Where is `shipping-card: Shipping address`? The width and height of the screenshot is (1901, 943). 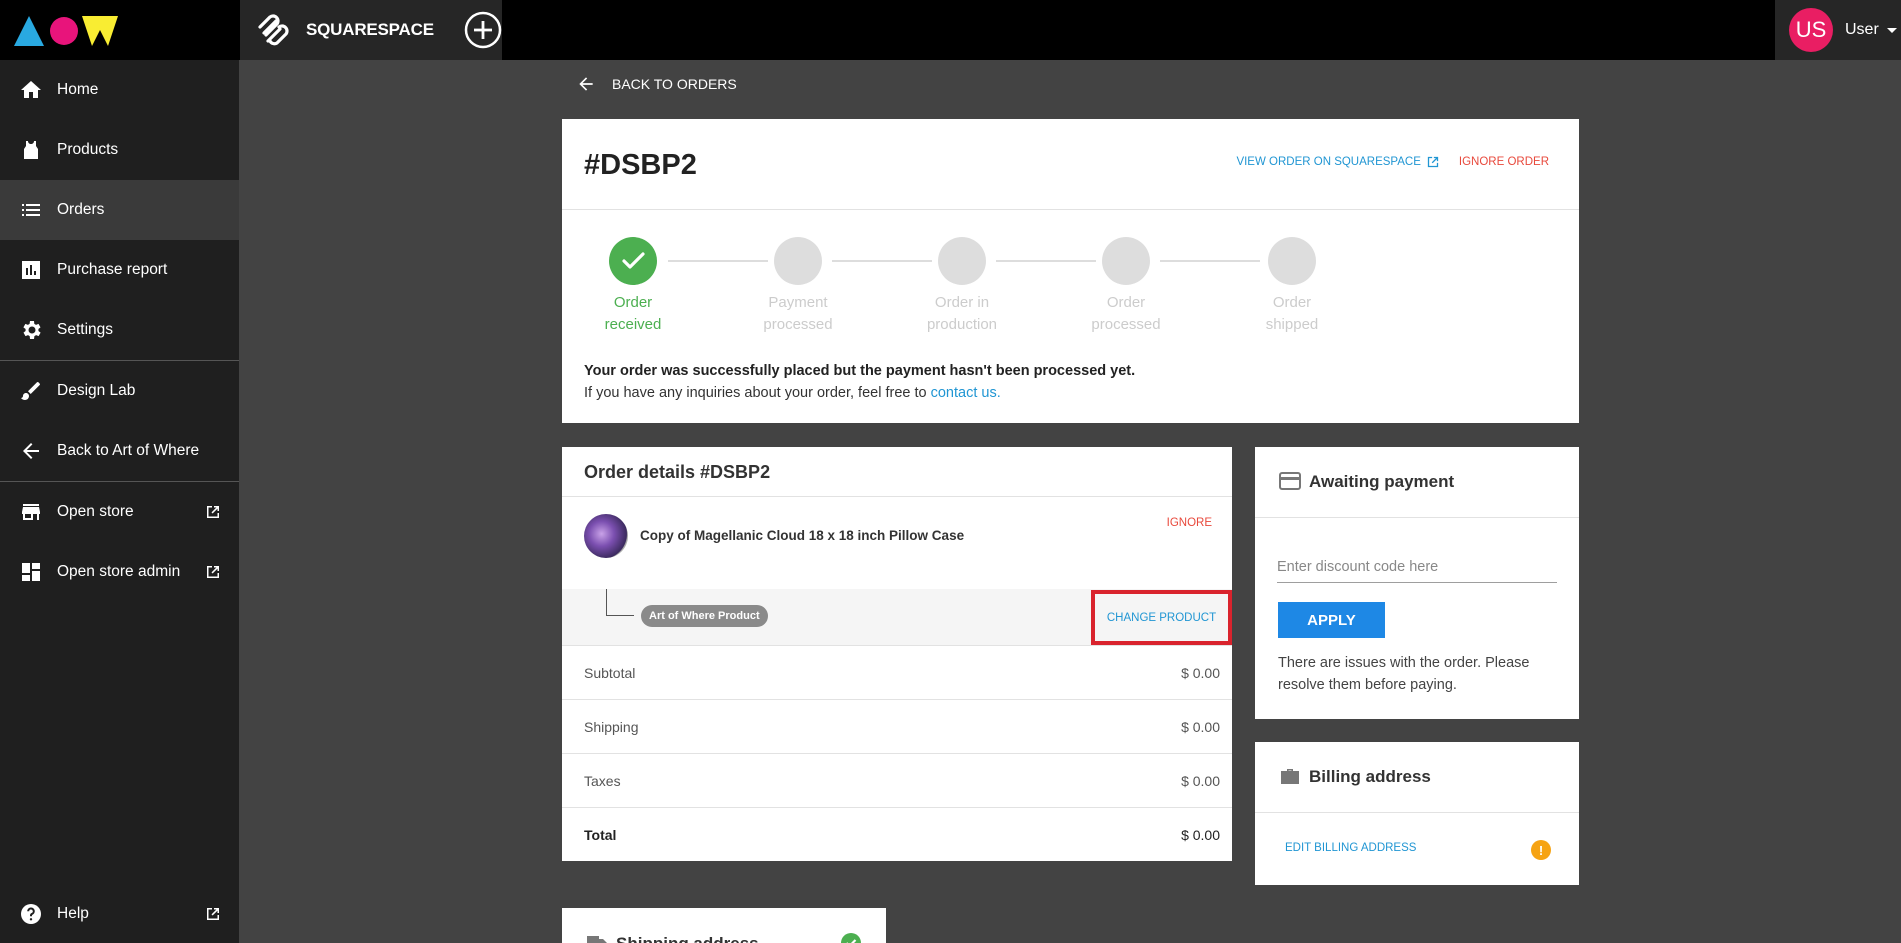
shipping-card: Shipping address is located at coordinates (724, 925).